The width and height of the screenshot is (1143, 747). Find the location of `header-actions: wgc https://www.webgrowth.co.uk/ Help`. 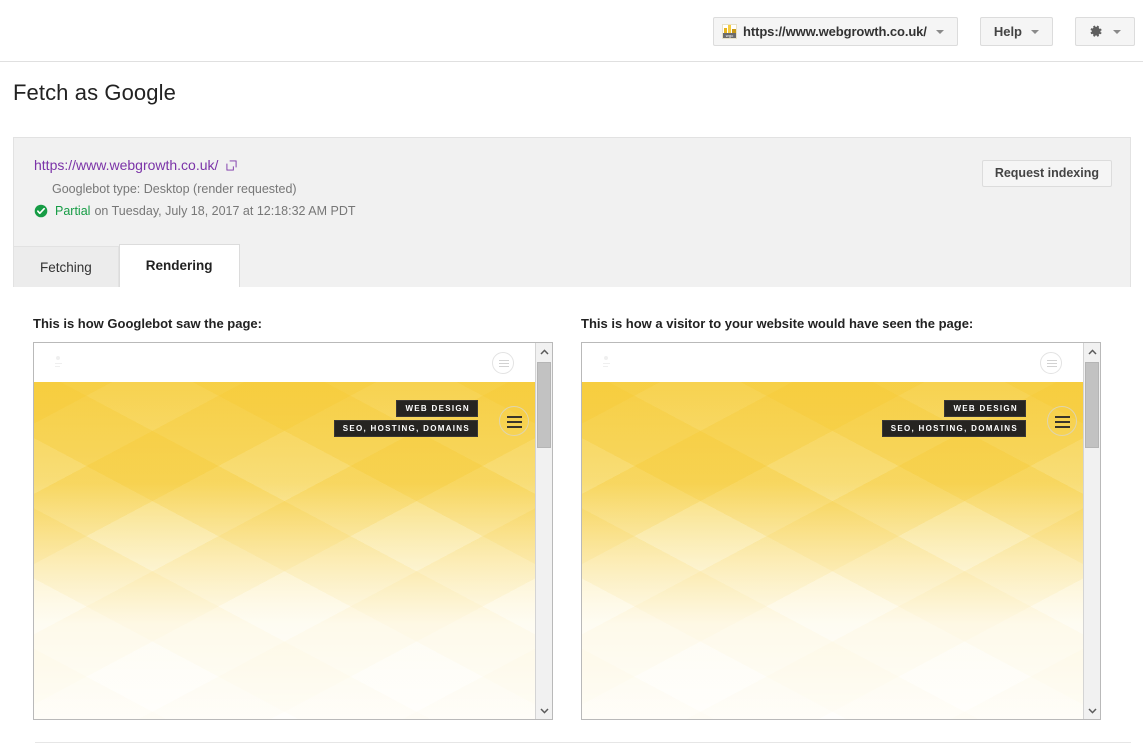

header-actions: wgc https://www.webgrowth.co.uk/ Help is located at coordinates (924, 31).